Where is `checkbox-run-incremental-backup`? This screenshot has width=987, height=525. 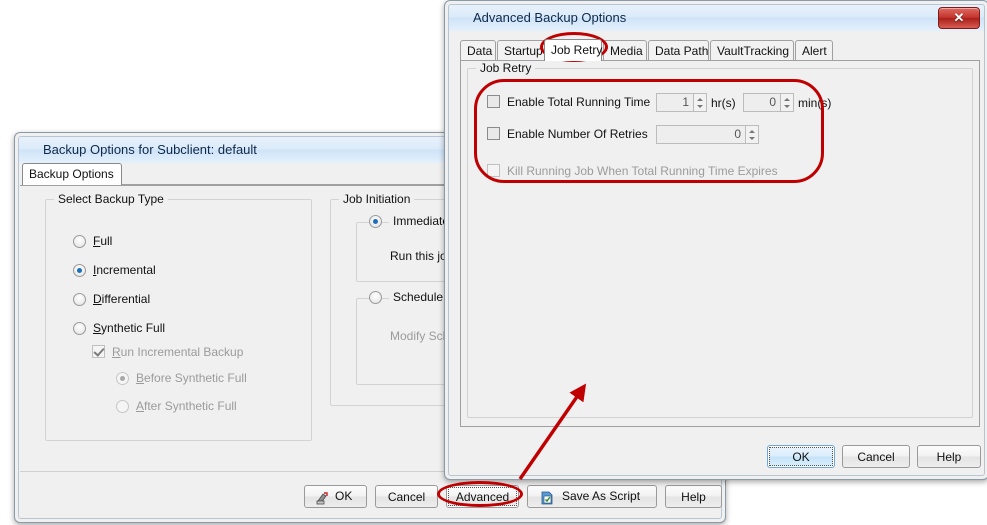 checkbox-run-incremental-backup is located at coordinates (98, 351).